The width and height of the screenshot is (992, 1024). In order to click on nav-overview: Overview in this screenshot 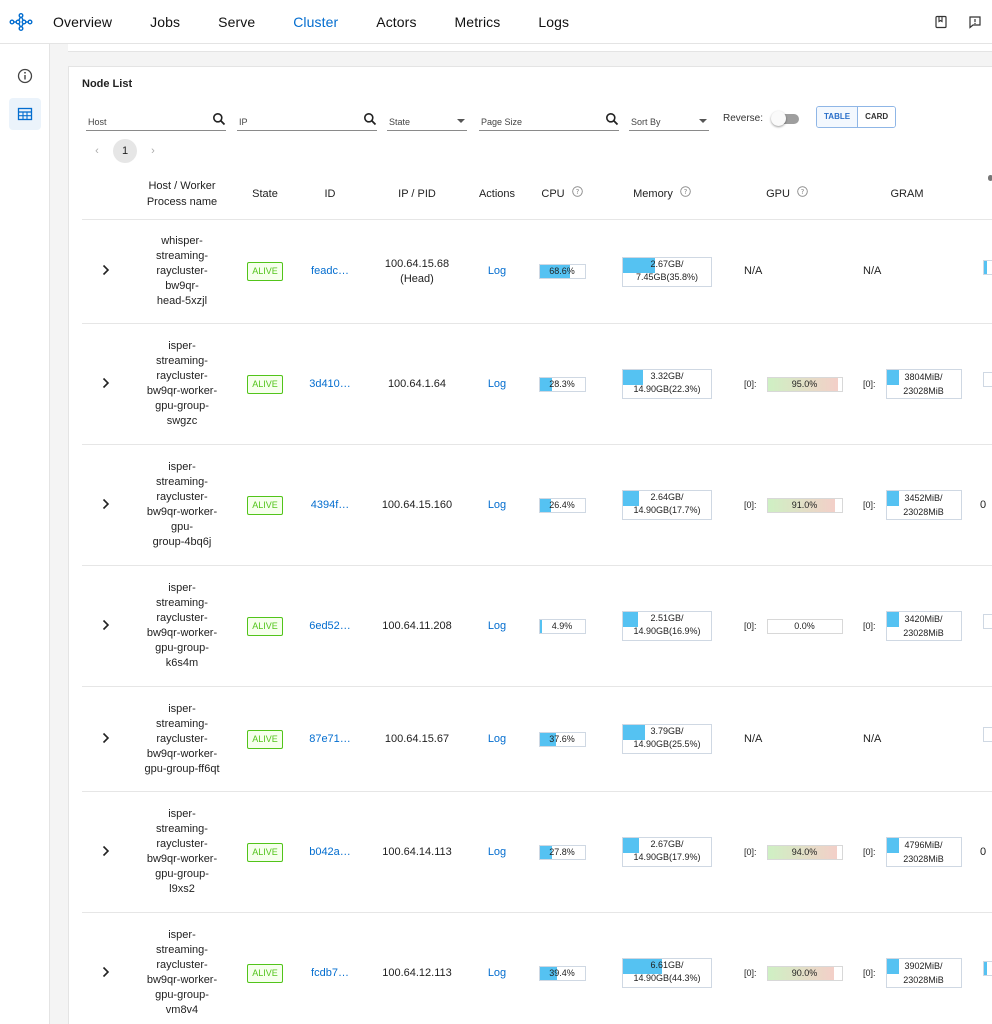, I will do `click(82, 22)`.